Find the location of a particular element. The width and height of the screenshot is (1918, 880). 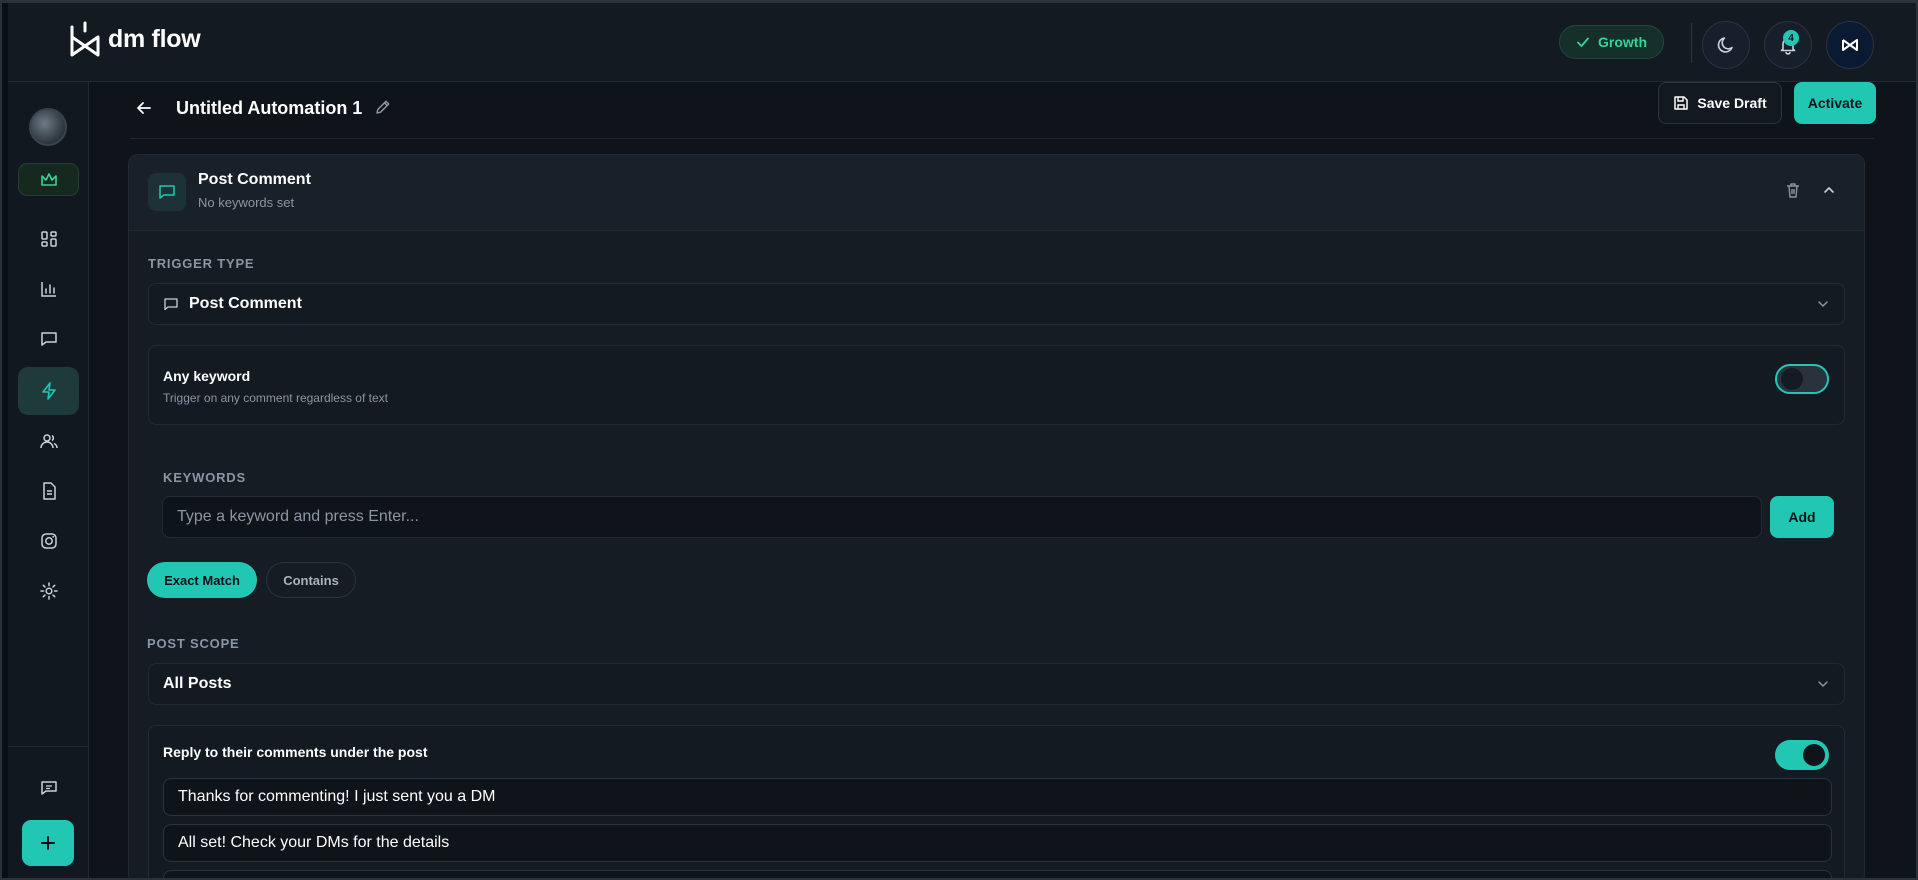

delete-trigger-button is located at coordinates (1793, 192).